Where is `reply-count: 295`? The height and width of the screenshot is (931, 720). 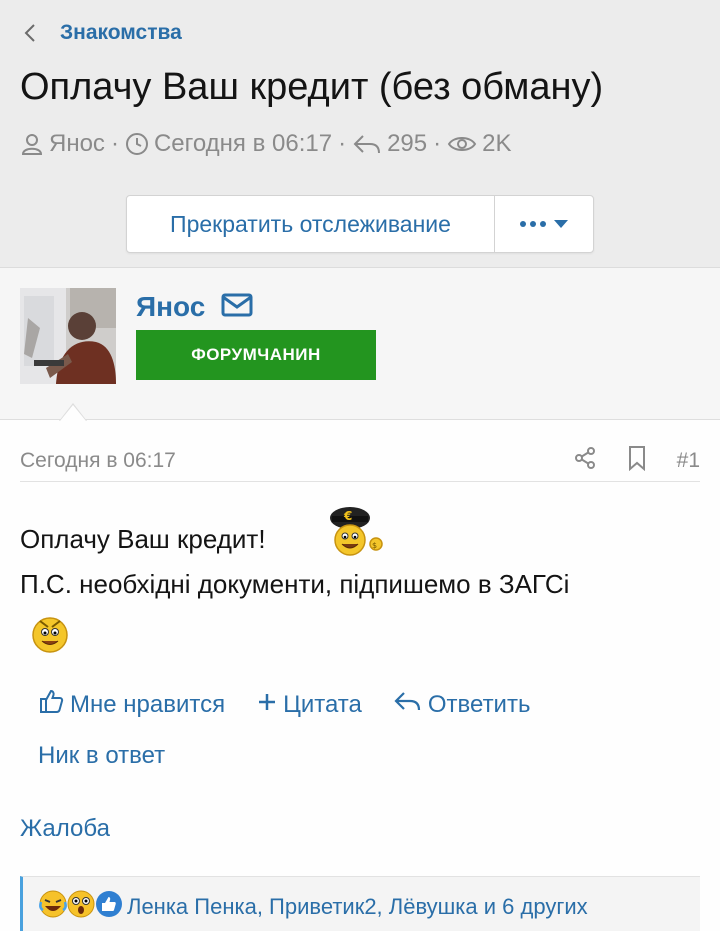 reply-count: 295 is located at coordinates (407, 143).